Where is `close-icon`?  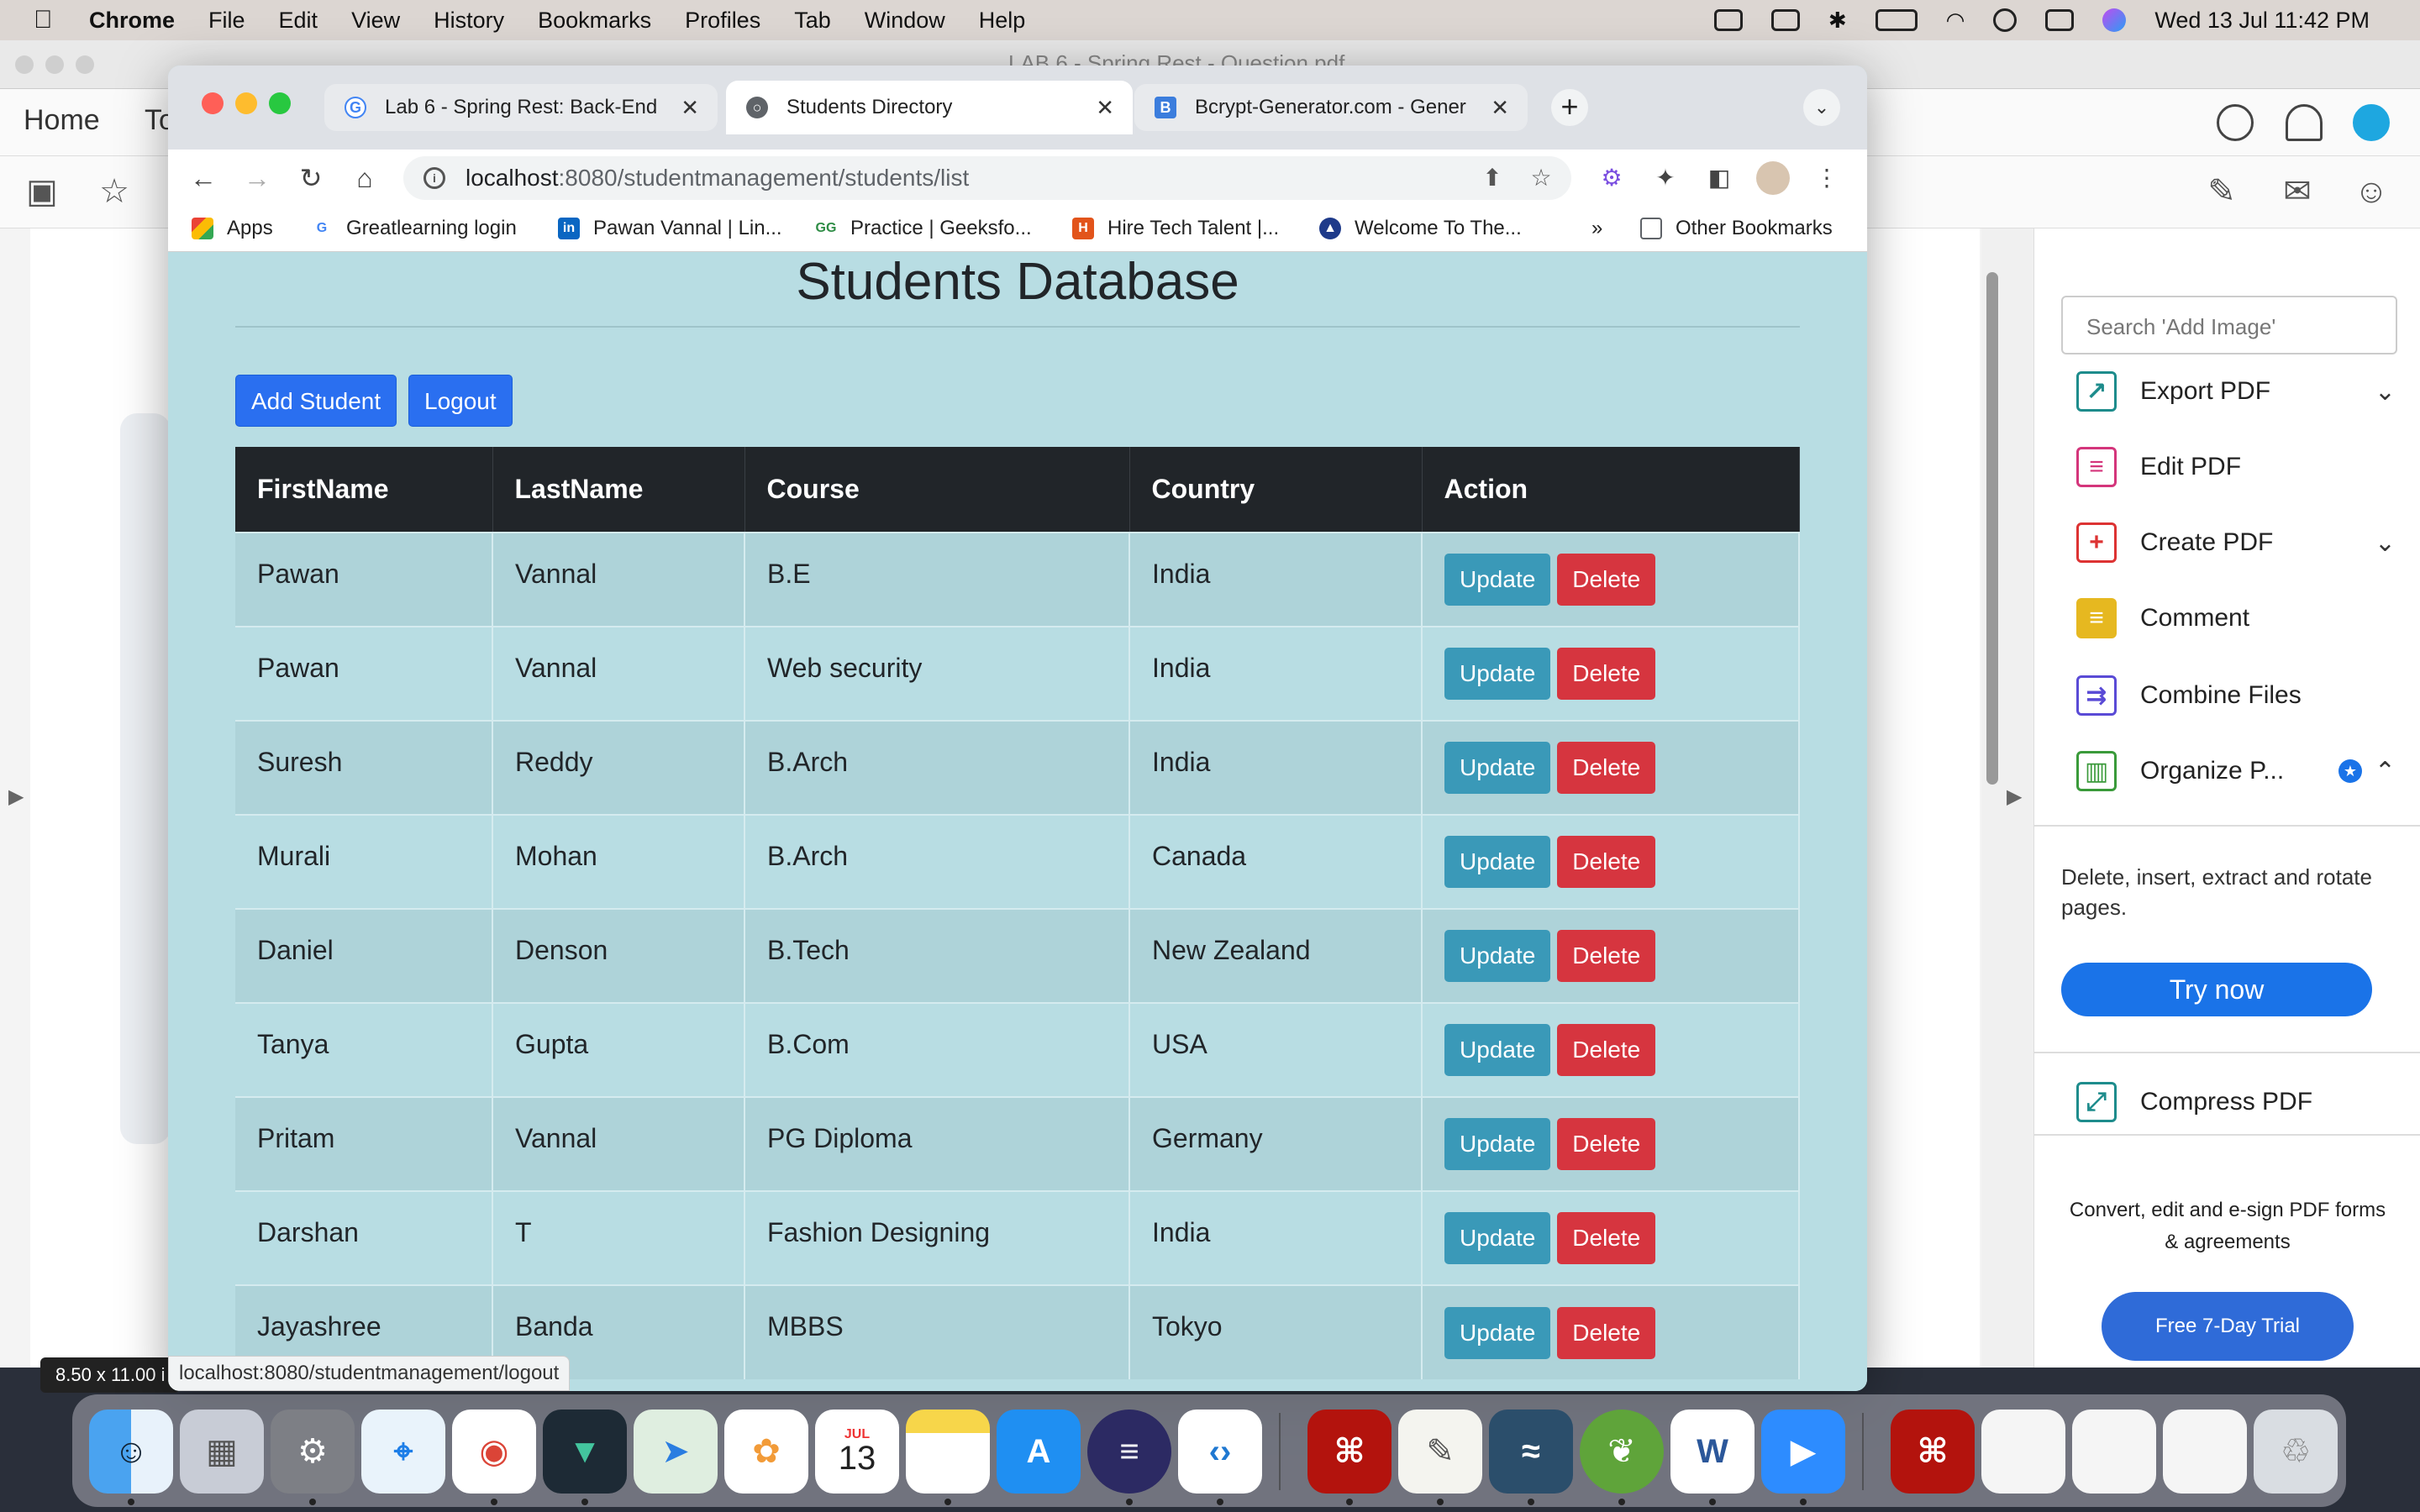 close-icon is located at coordinates (24, 64).